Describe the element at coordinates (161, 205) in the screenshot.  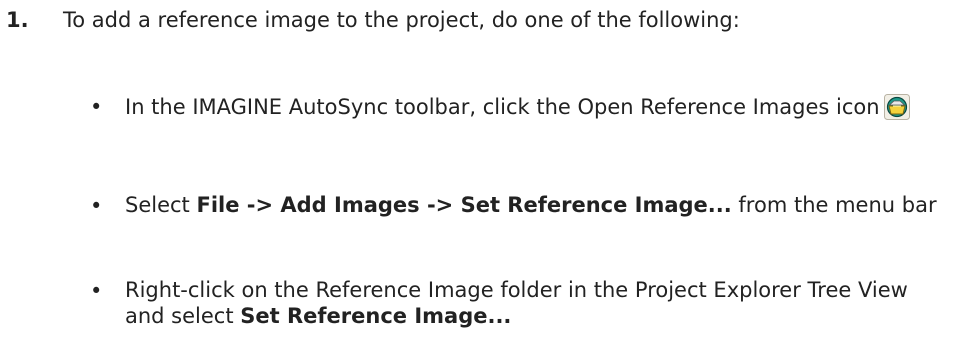
I see `bullet-text-plain: Select` at that location.